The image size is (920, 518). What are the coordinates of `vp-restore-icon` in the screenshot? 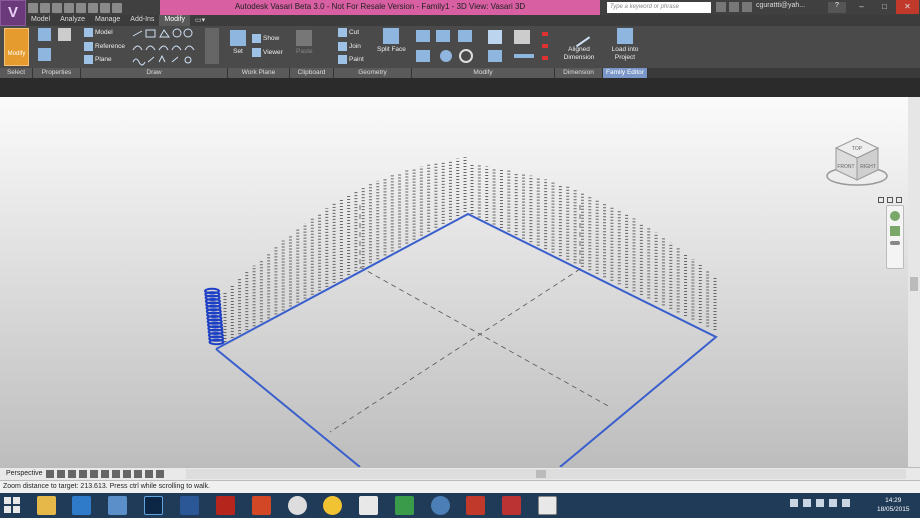 It's located at (890, 200).